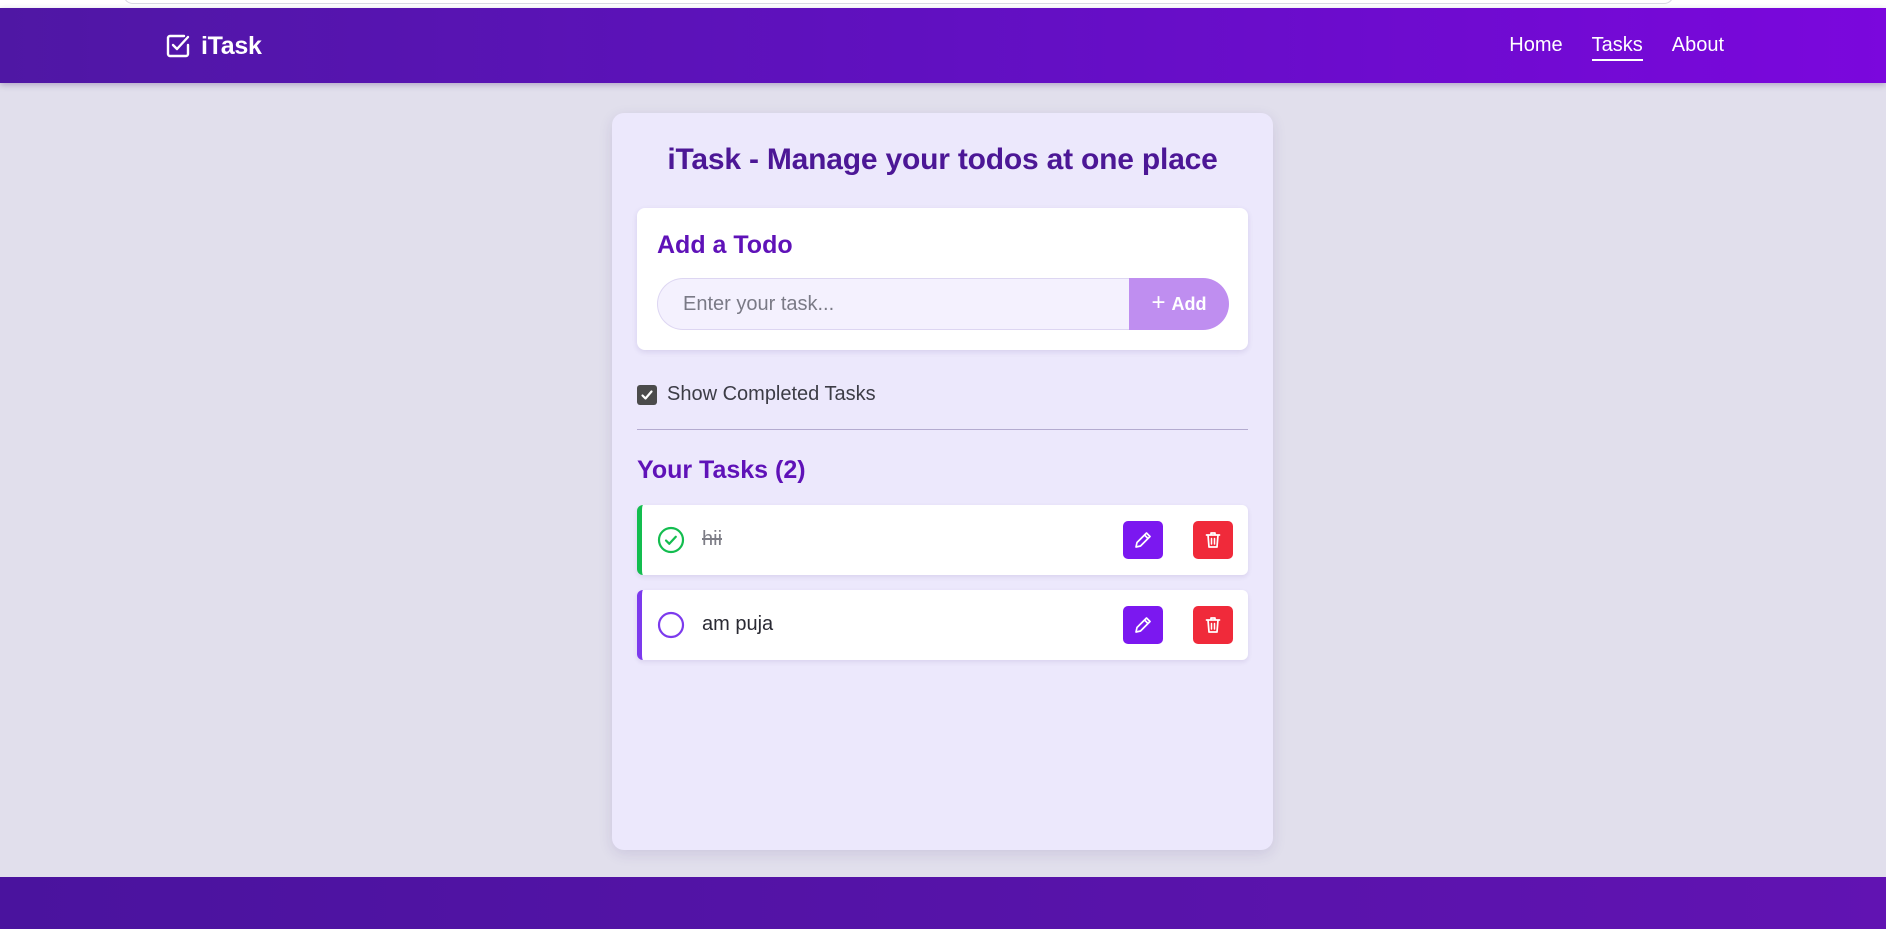 This screenshot has height=929, width=1886. What do you see at coordinates (1158, 302) in the screenshot?
I see `plus-icon: +` at bounding box center [1158, 302].